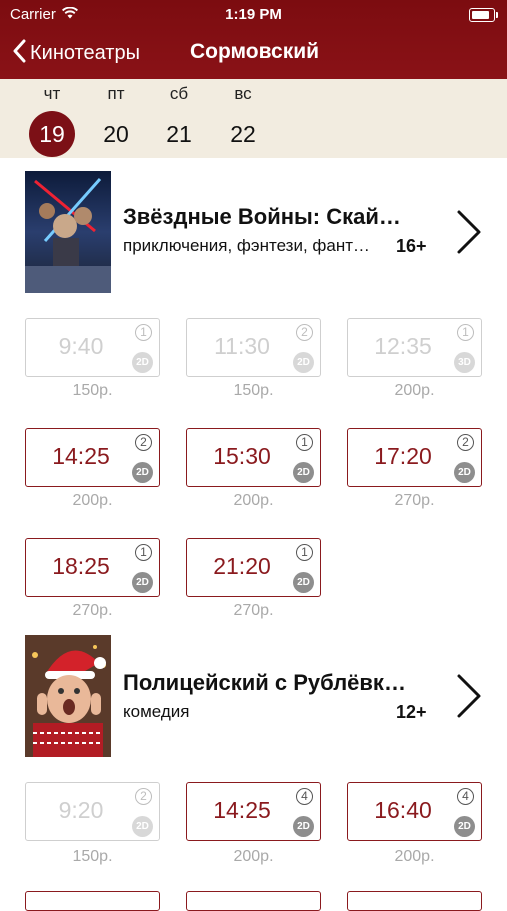 The width and height of the screenshot is (507, 911). What do you see at coordinates (411, 246) in the screenshot?
I see `age-rating: 16+` at bounding box center [411, 246].